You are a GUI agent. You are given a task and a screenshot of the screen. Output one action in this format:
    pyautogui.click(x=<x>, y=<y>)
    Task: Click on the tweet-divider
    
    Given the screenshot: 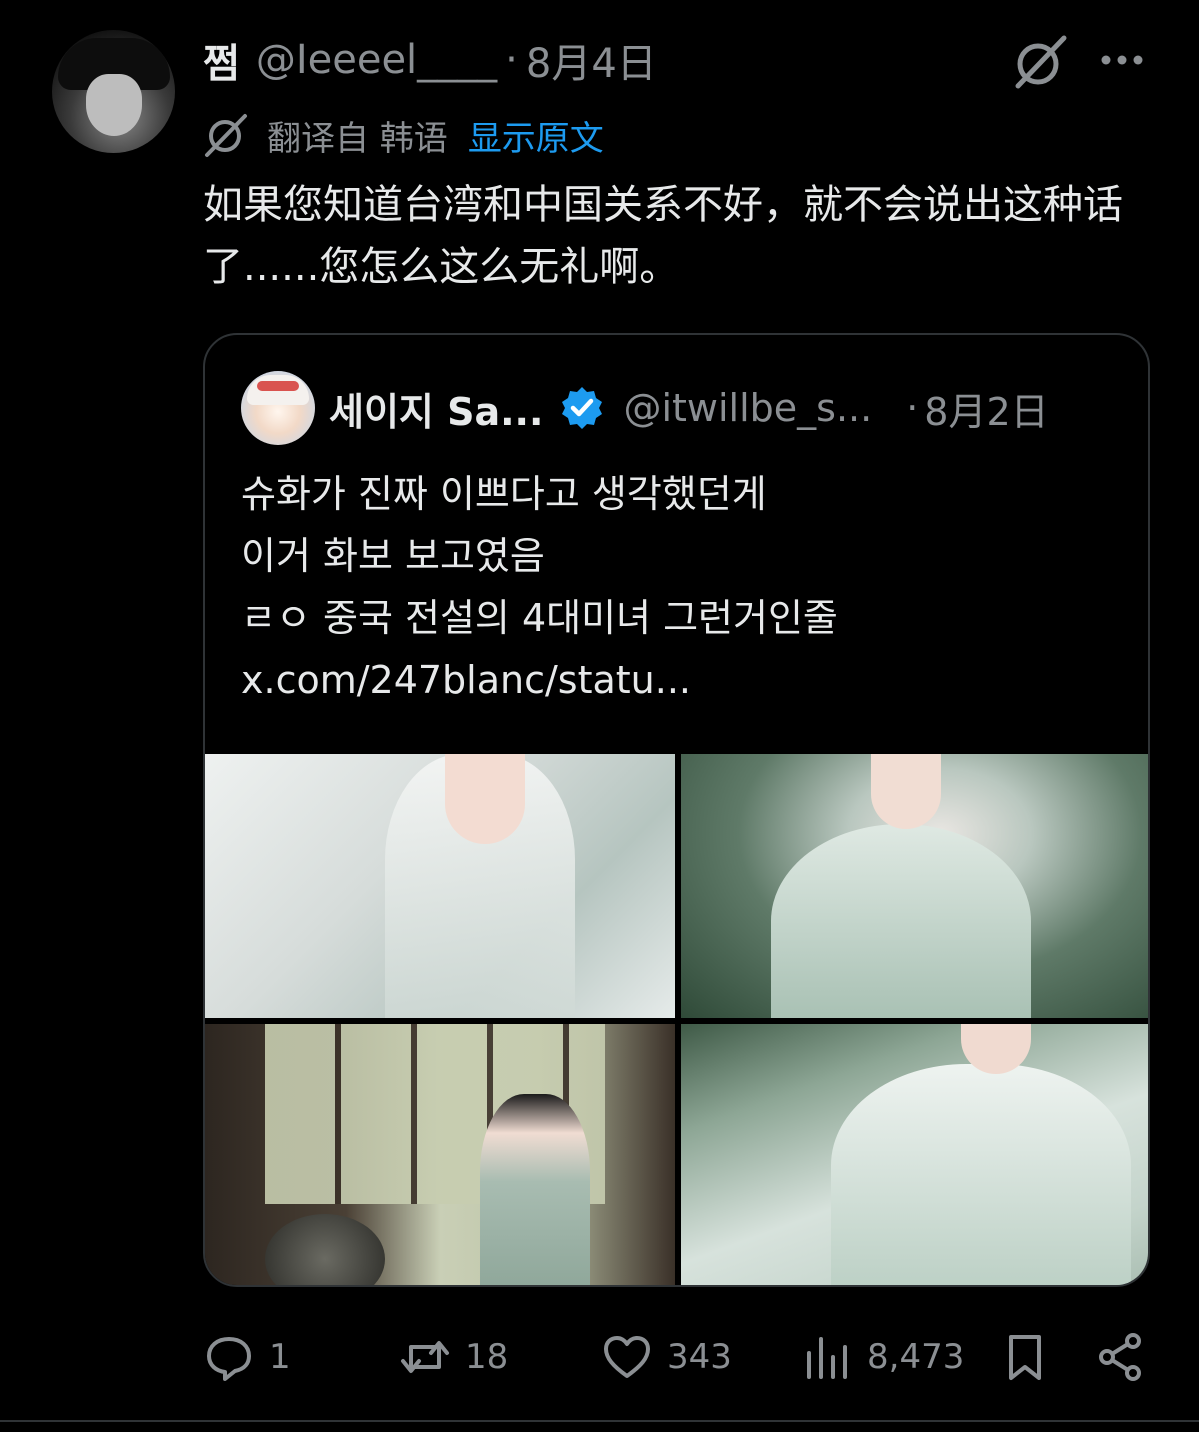 What is the action you would take?
    pyautogui.click(x=599, y=1421)
    